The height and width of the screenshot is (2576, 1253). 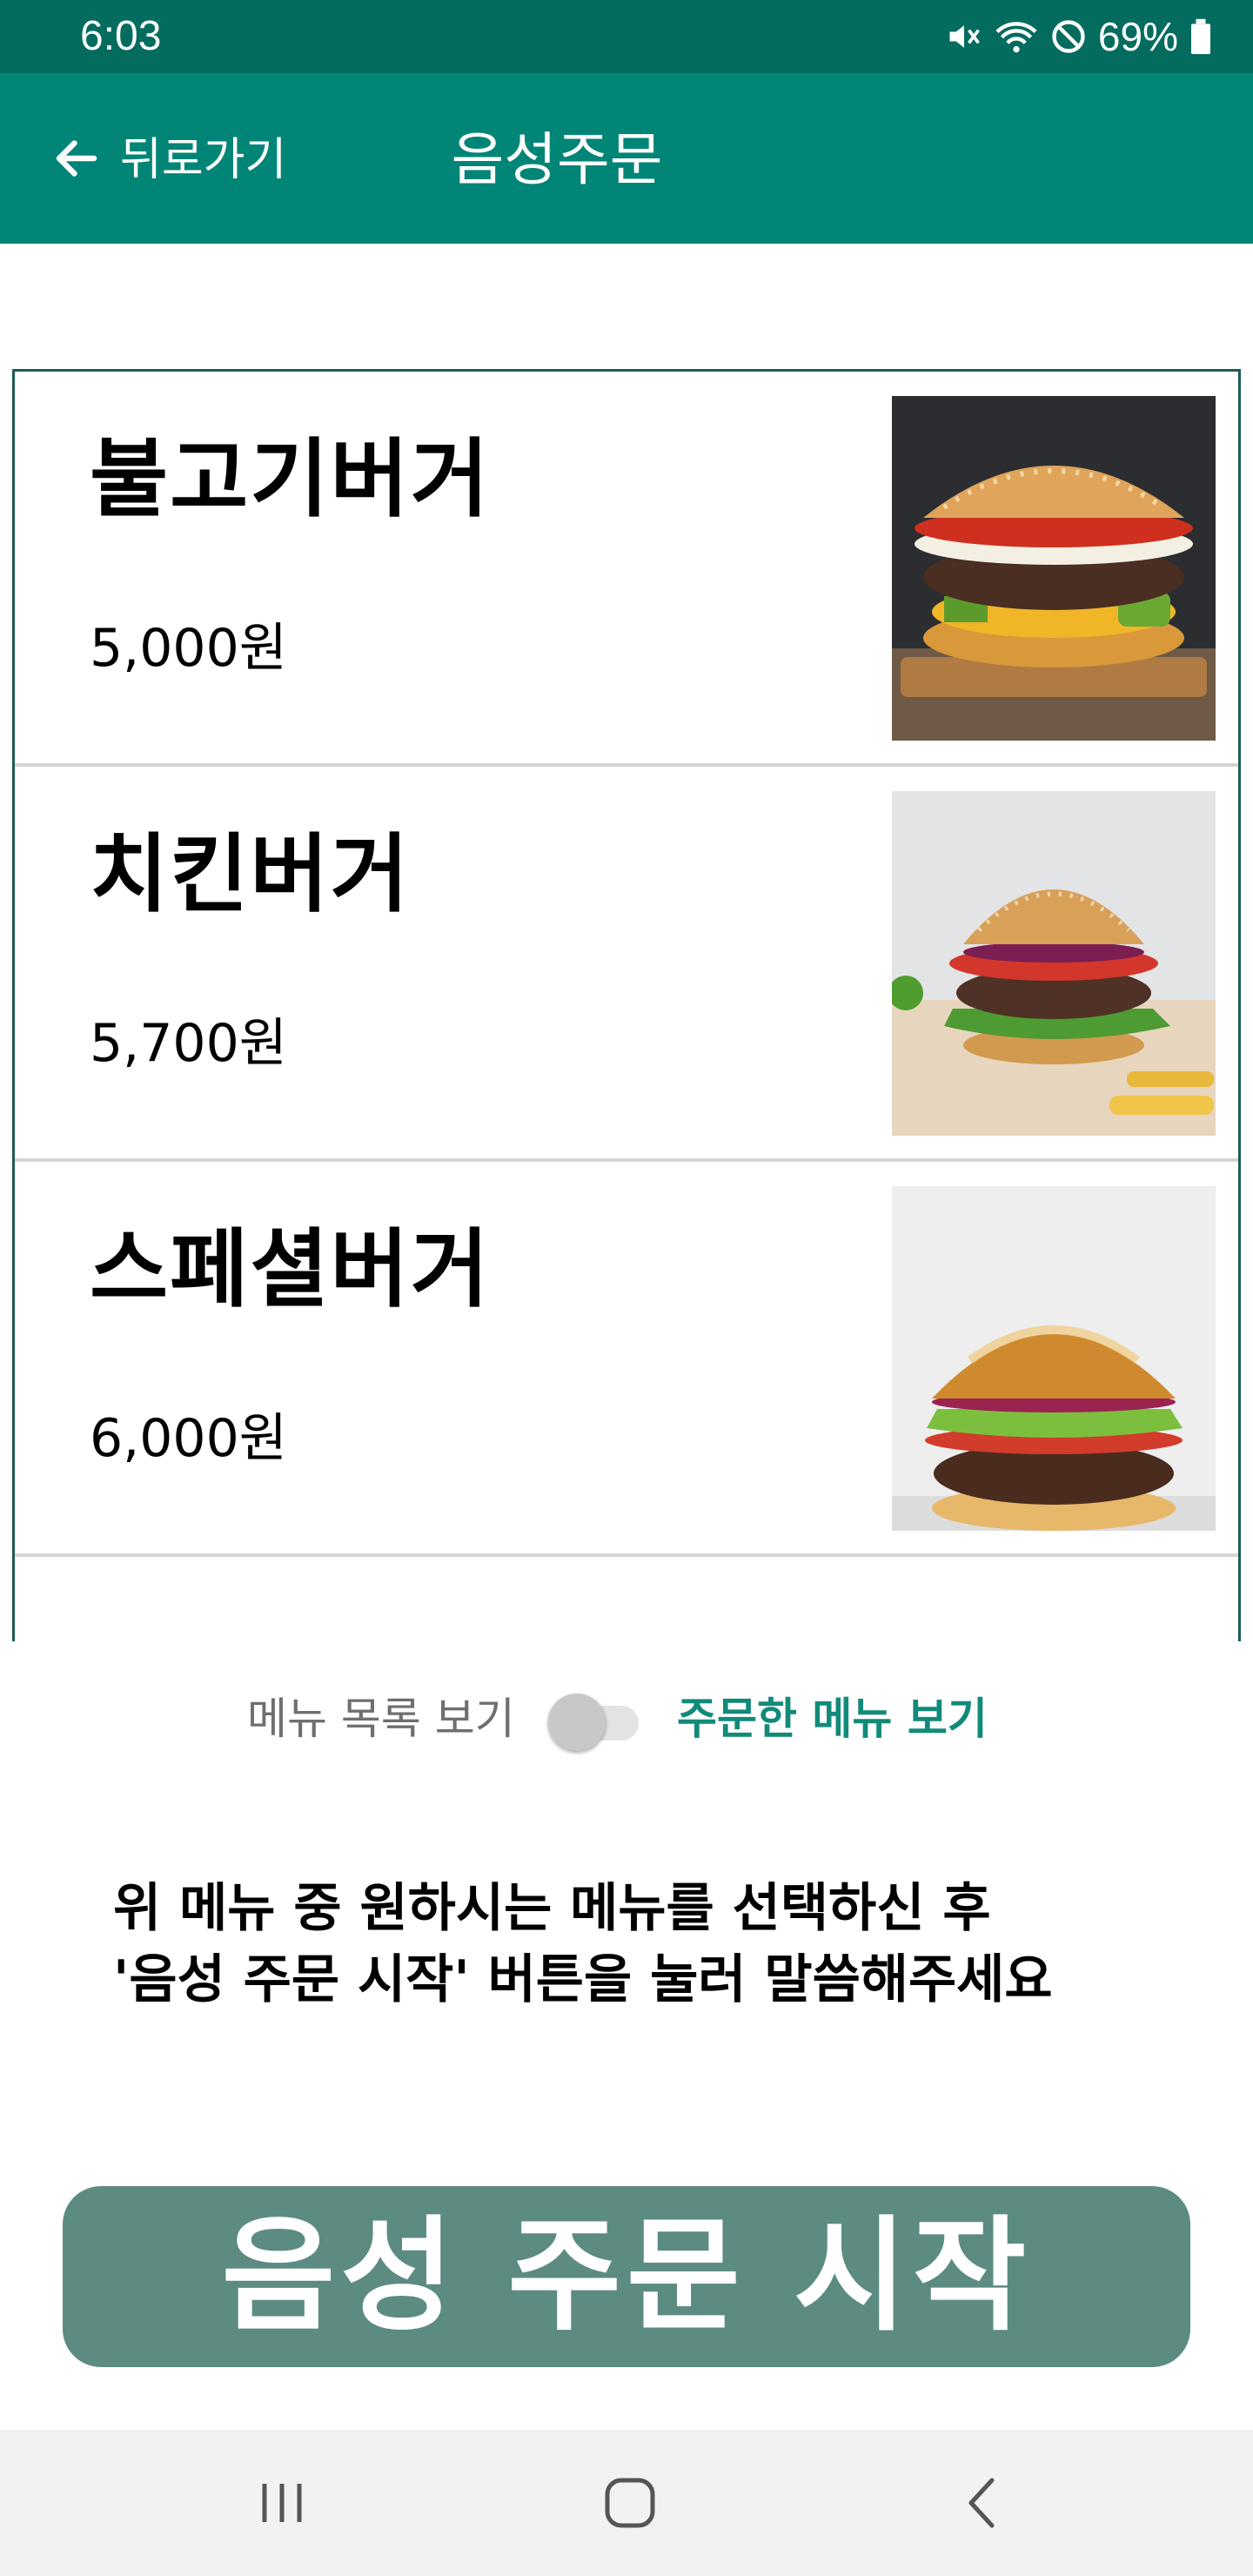 I want to click on status-icons: 69%, so click(x=1079, y=37).